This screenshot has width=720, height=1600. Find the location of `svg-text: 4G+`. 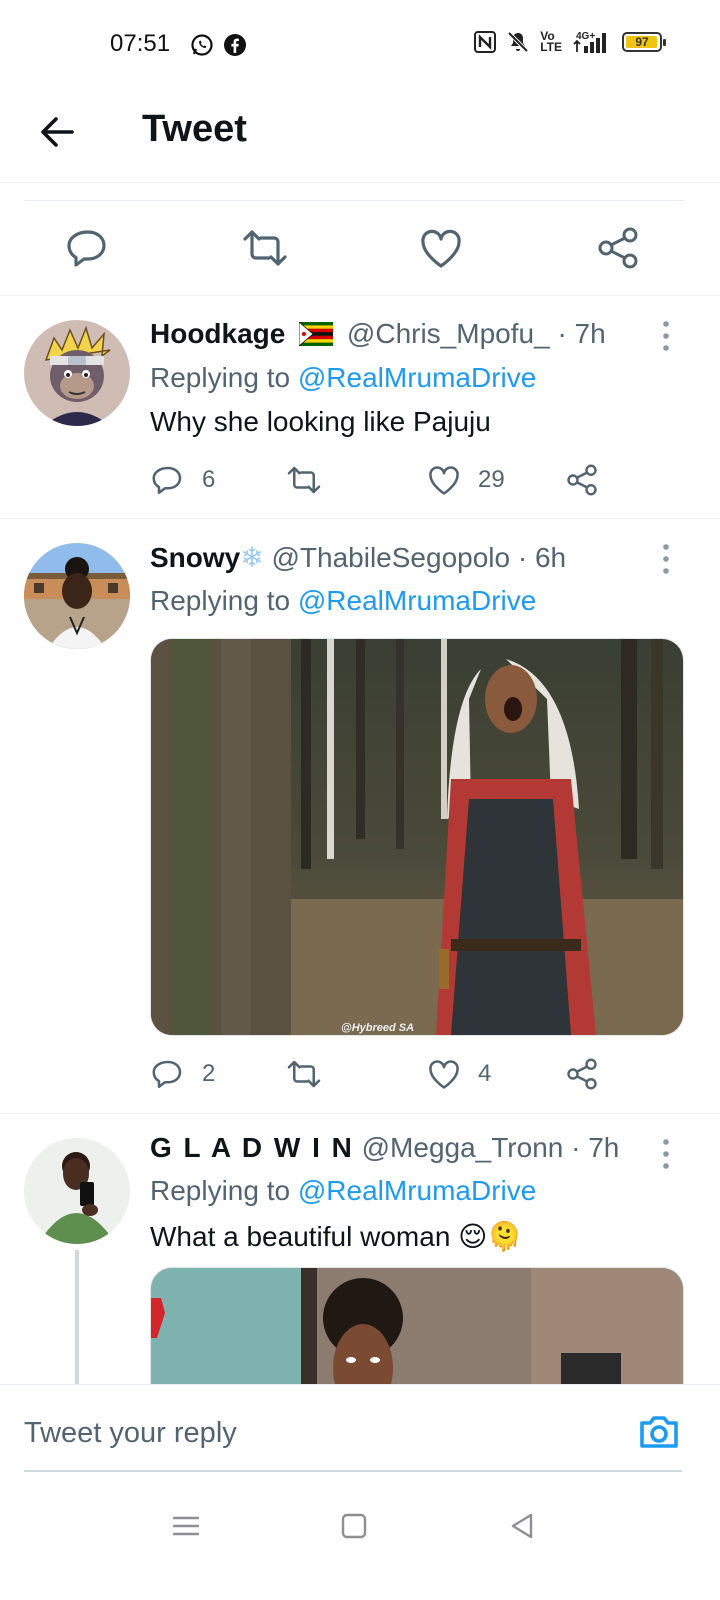

svg-text: 4G+ is located at coordinates (585, 36).